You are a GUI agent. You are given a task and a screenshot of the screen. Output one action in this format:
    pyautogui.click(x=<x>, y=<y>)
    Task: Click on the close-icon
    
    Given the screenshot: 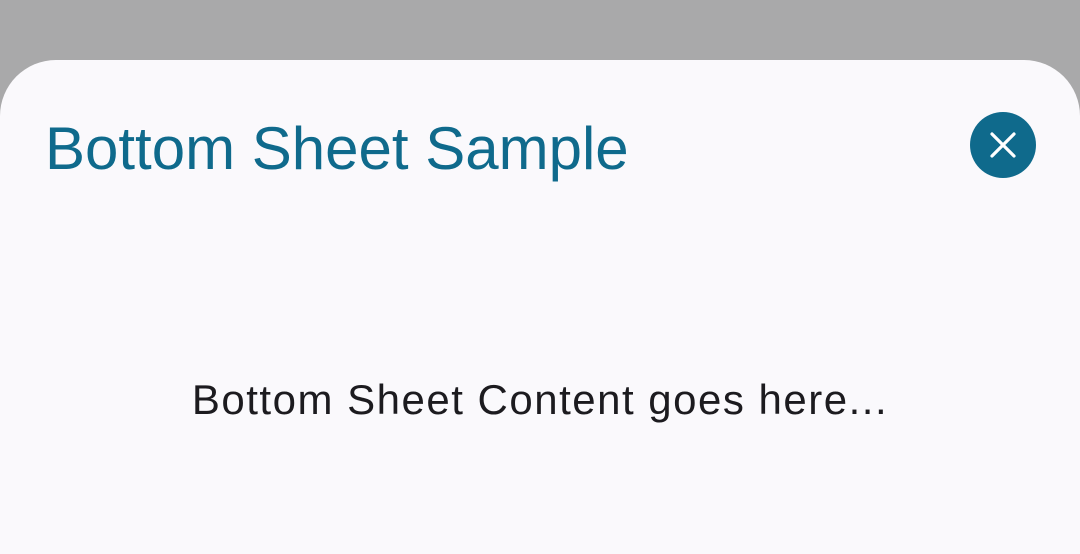 What is the action you would take?
    pyautogui.click(x=1003, y=145)
    